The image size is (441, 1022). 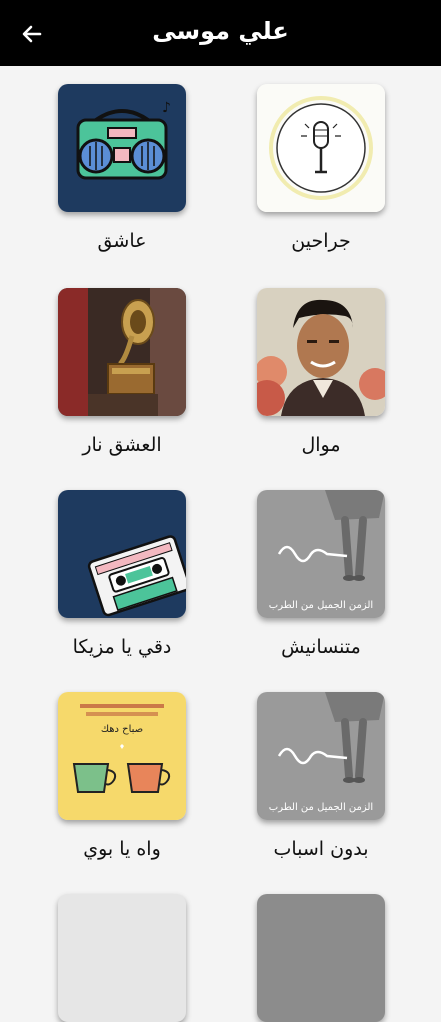 I want to click on song-card: صباح دهك واه يا بوي, so click(x=122, y=776).